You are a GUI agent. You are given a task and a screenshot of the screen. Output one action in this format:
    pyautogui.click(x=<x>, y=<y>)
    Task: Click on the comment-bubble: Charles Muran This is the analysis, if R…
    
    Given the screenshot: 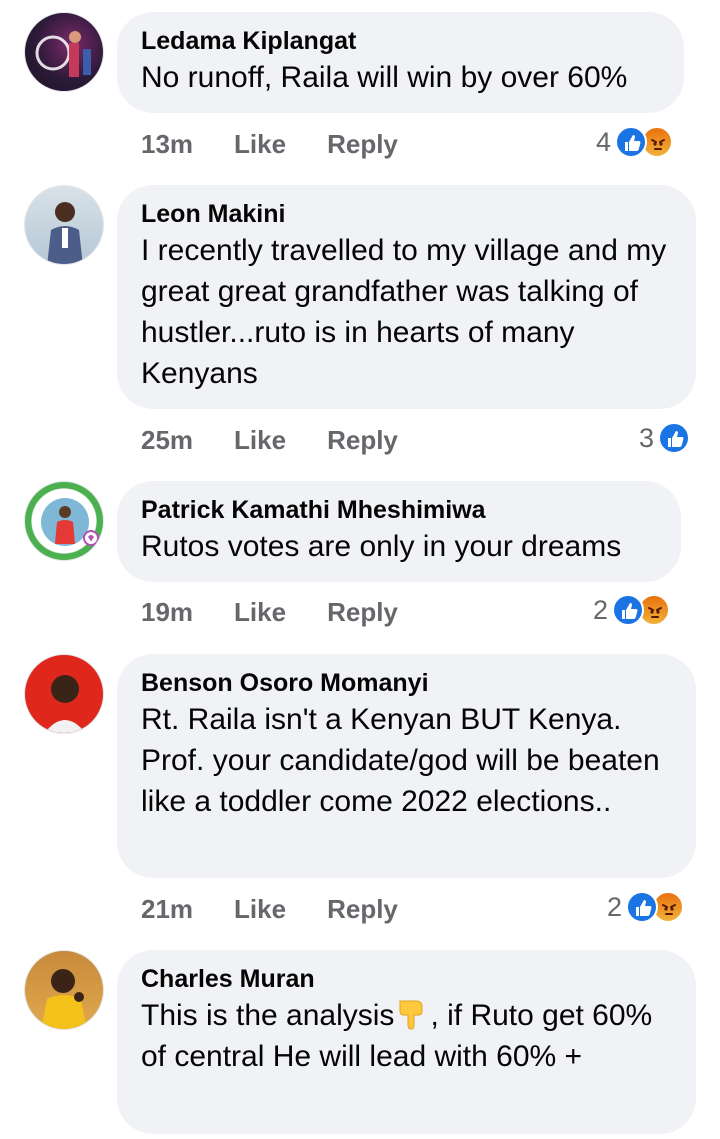 What is the action you would take?
    pyautogui.click(x=406, y=1042)
    